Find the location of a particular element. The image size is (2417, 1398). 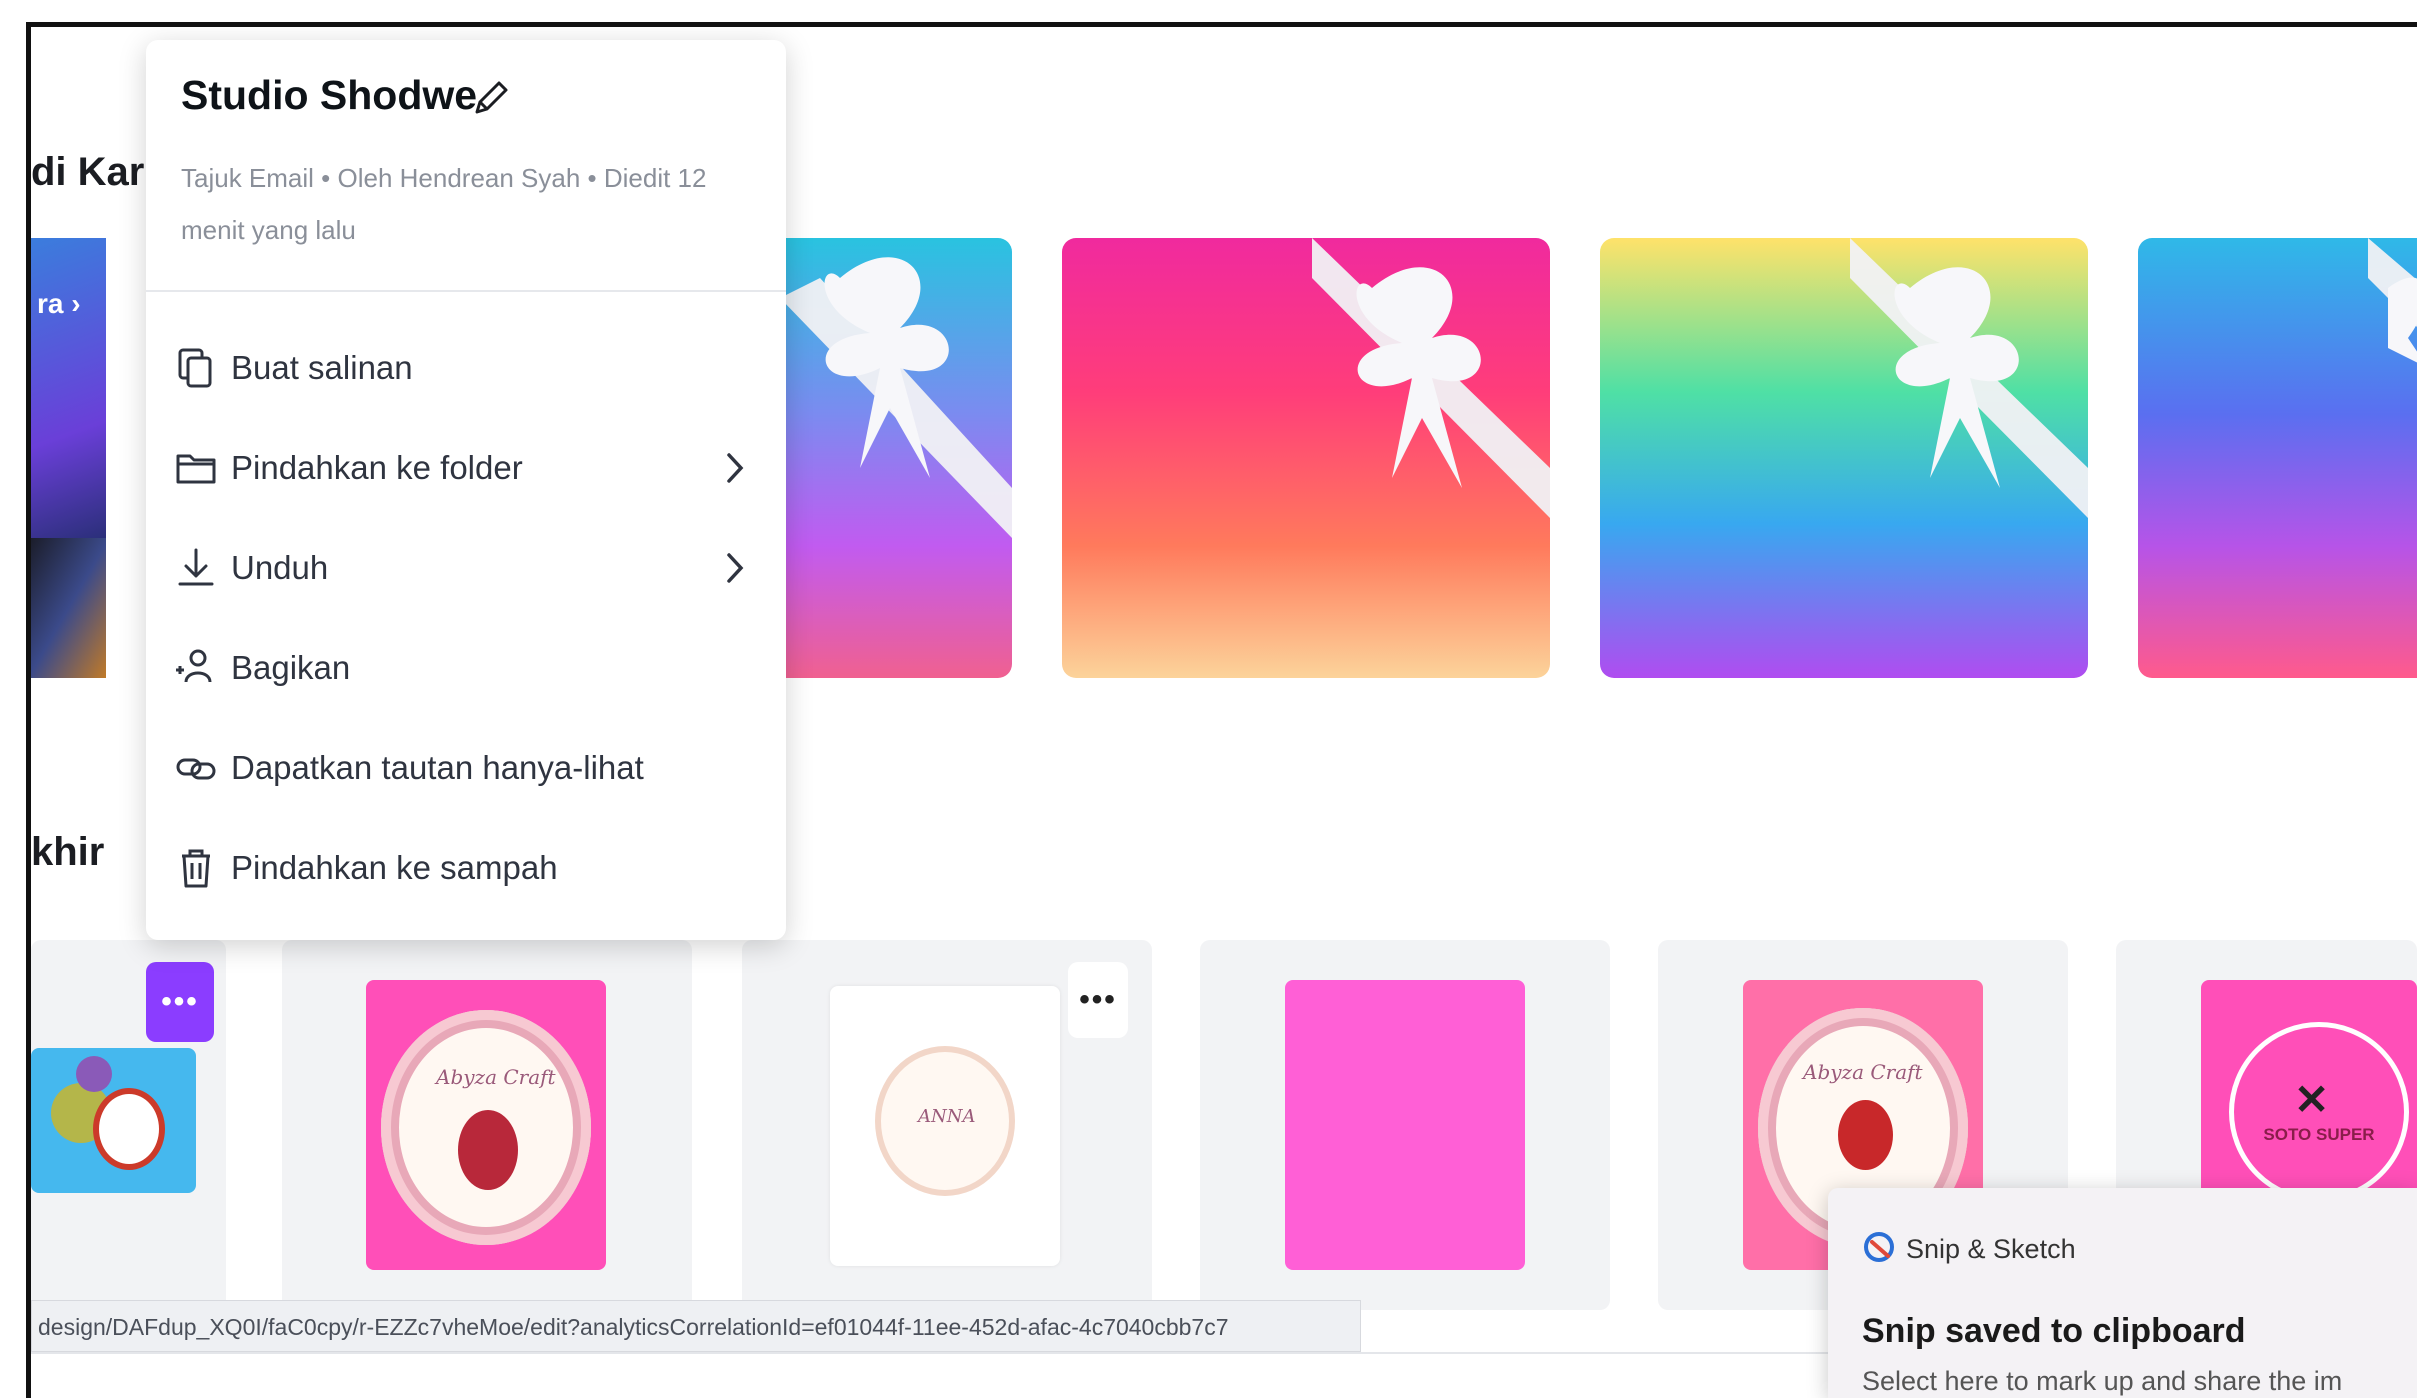

logo-text: ANNA is located at coordinates (947, 1116).